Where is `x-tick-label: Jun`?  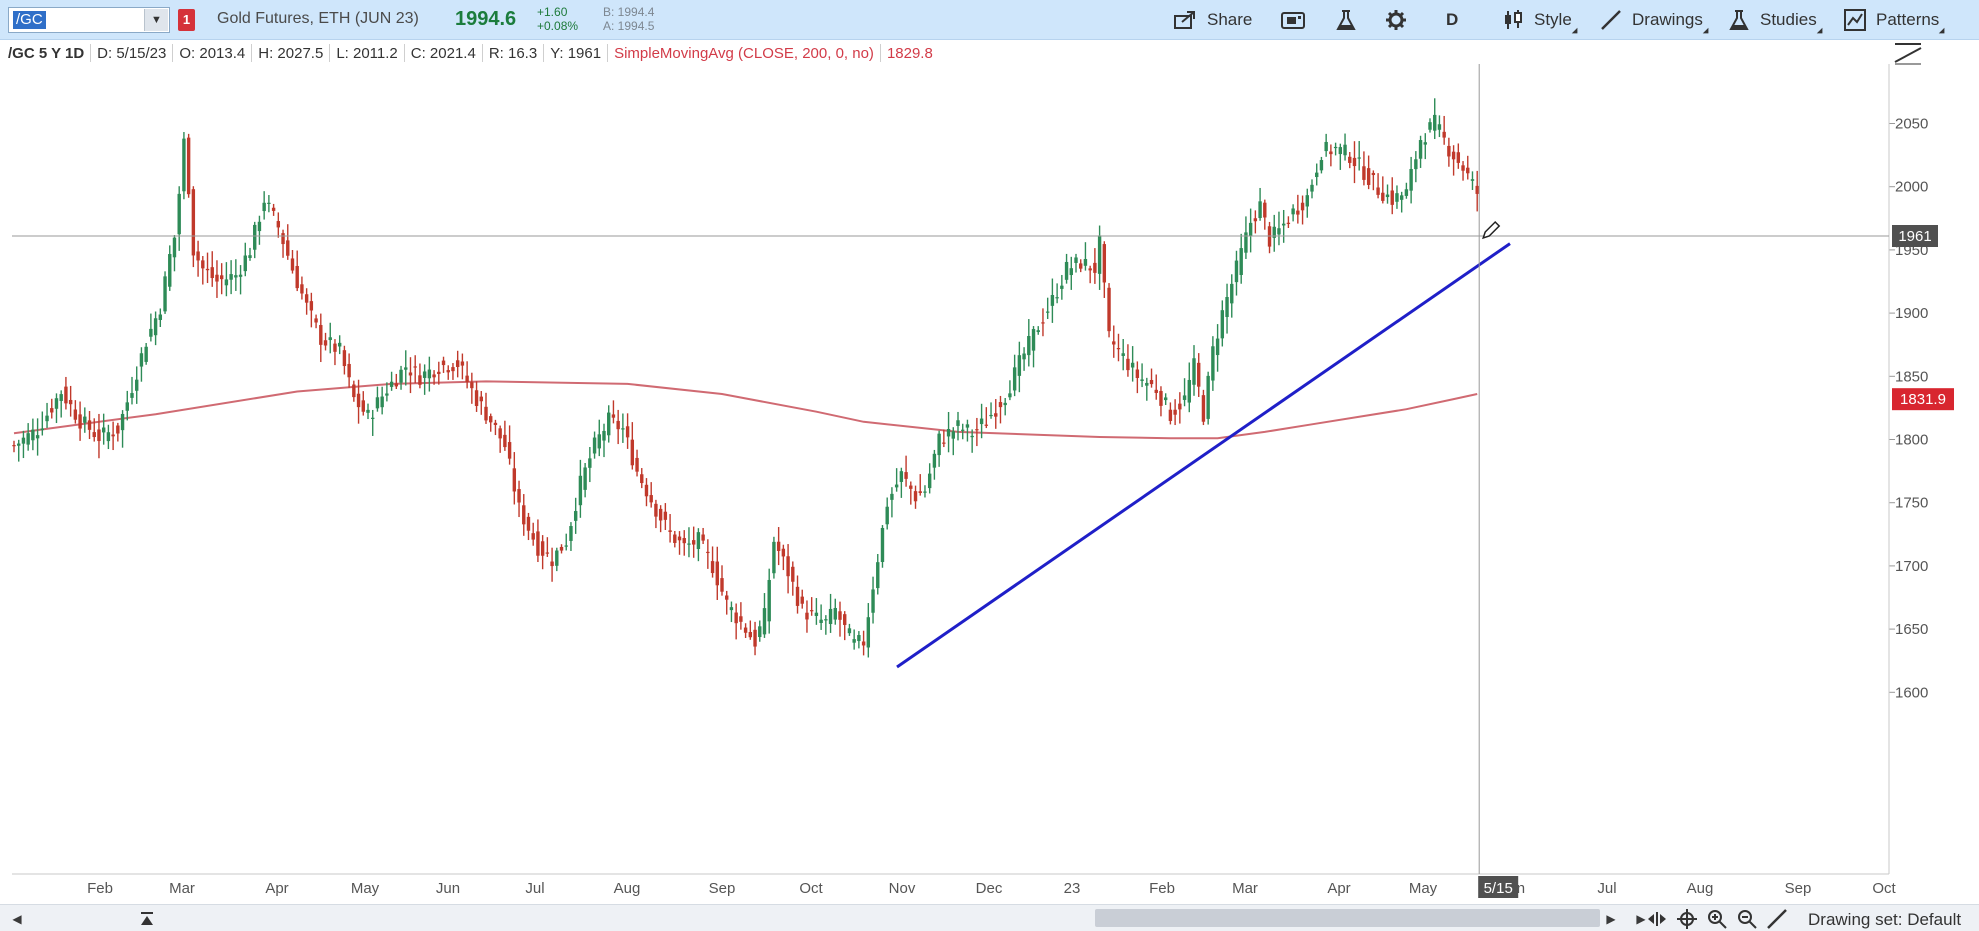 x-tick-label: Jun is located at coordinates (448, 888).